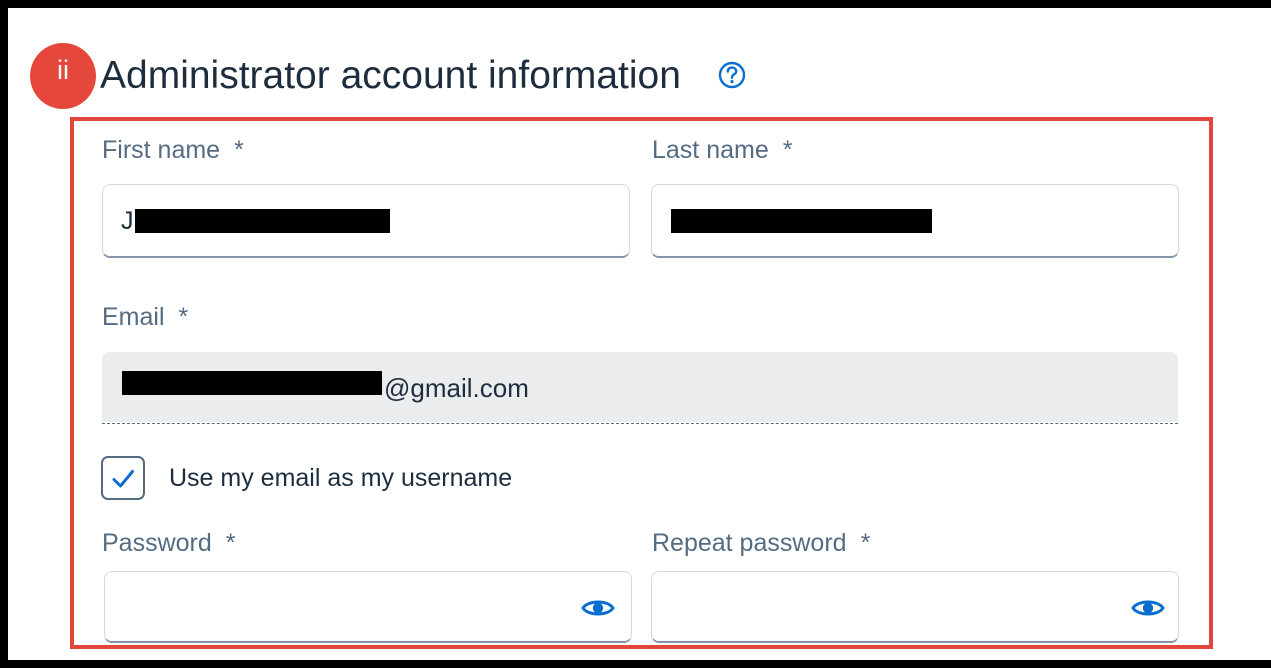  I want to click on email-label: Email *, so click(145, 317).